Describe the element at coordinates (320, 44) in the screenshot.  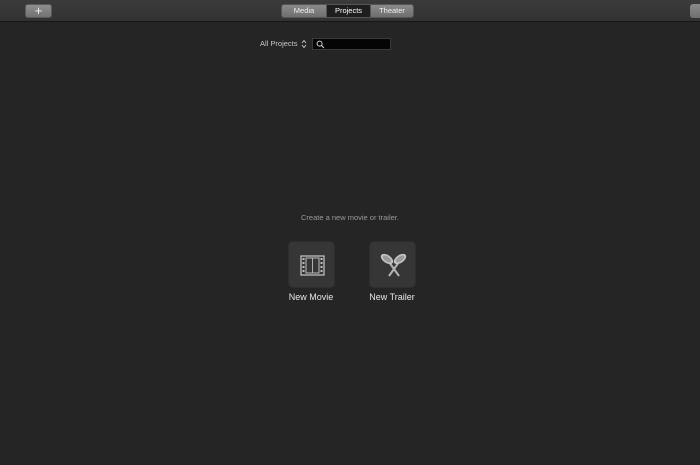
I see `search-icon` at that location.